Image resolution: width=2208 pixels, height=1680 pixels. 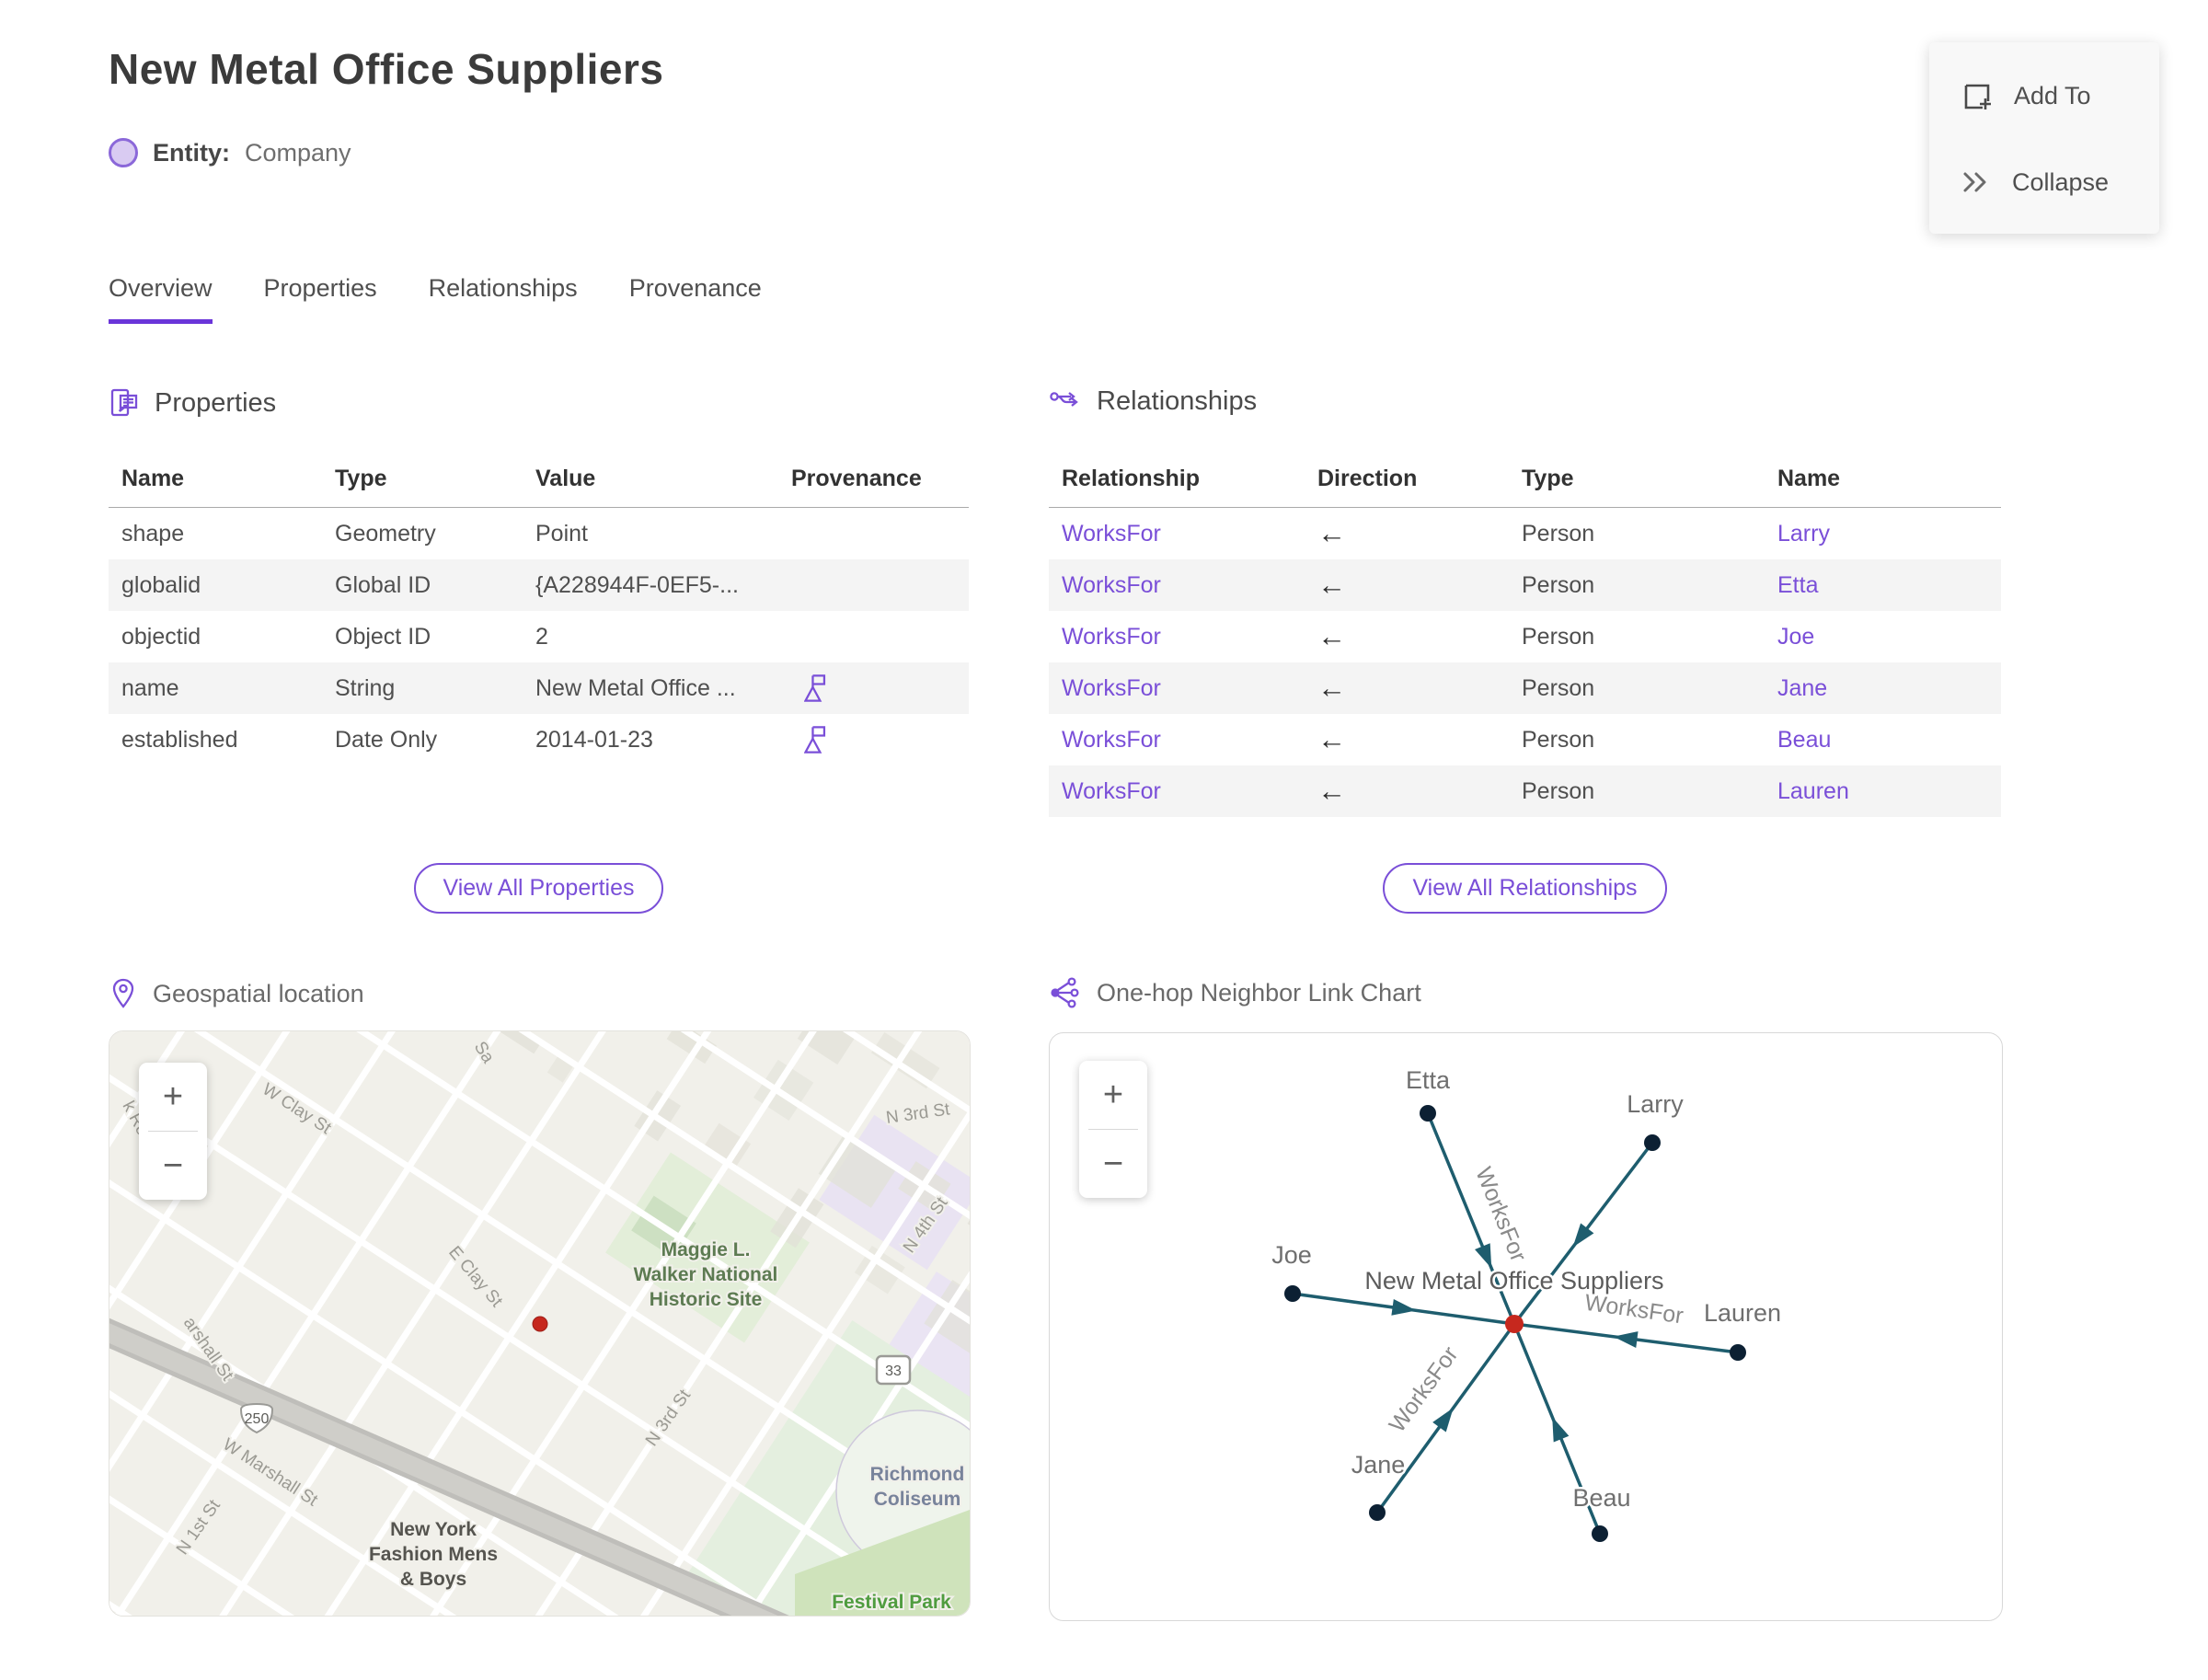 What do you see at coordinates (191, 152) in the screenshot?
I see `entity-label: Entity:` at bounding box center [191, 152].